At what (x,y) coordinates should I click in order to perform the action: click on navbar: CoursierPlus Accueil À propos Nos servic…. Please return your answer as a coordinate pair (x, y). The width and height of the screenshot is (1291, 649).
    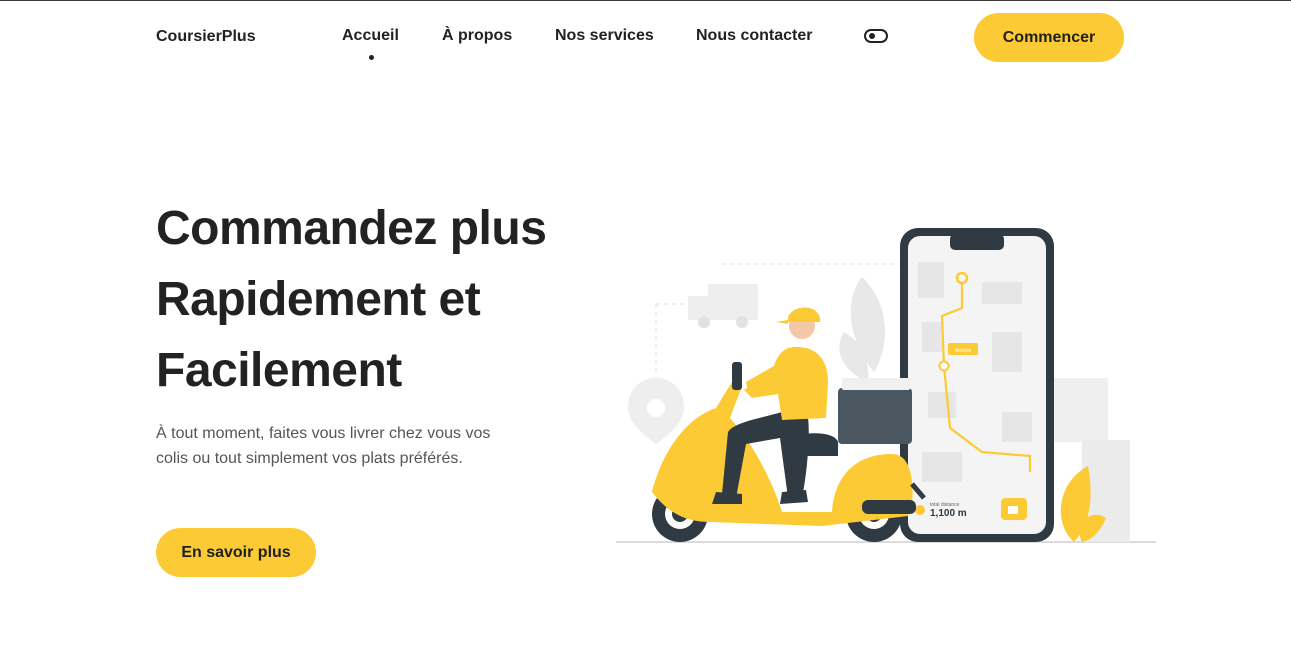
    Looking at the image, I should click on (645, 38).